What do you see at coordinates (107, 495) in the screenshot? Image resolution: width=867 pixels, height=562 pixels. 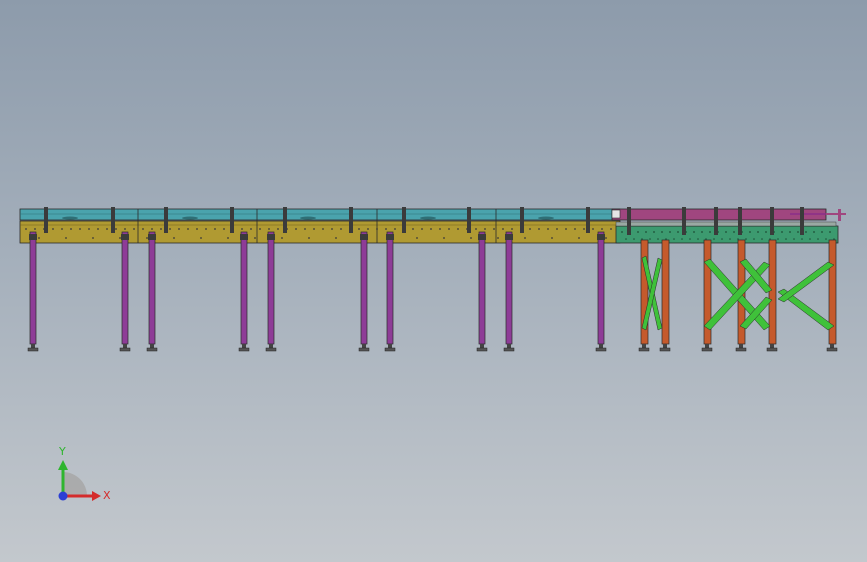 I see `x-axis-label: X` at bounding box center [107, 495].